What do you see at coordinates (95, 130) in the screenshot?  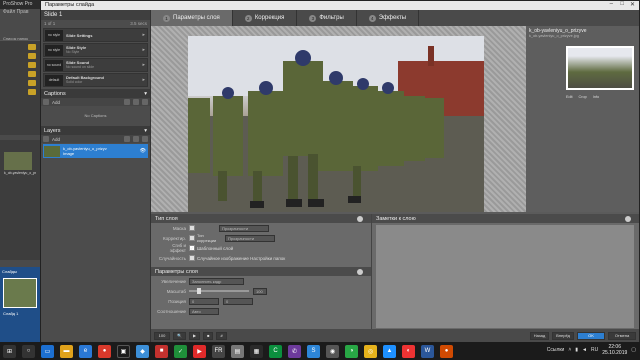 I see `layers-header: Layers ▾` at bounding box center [95, 130].